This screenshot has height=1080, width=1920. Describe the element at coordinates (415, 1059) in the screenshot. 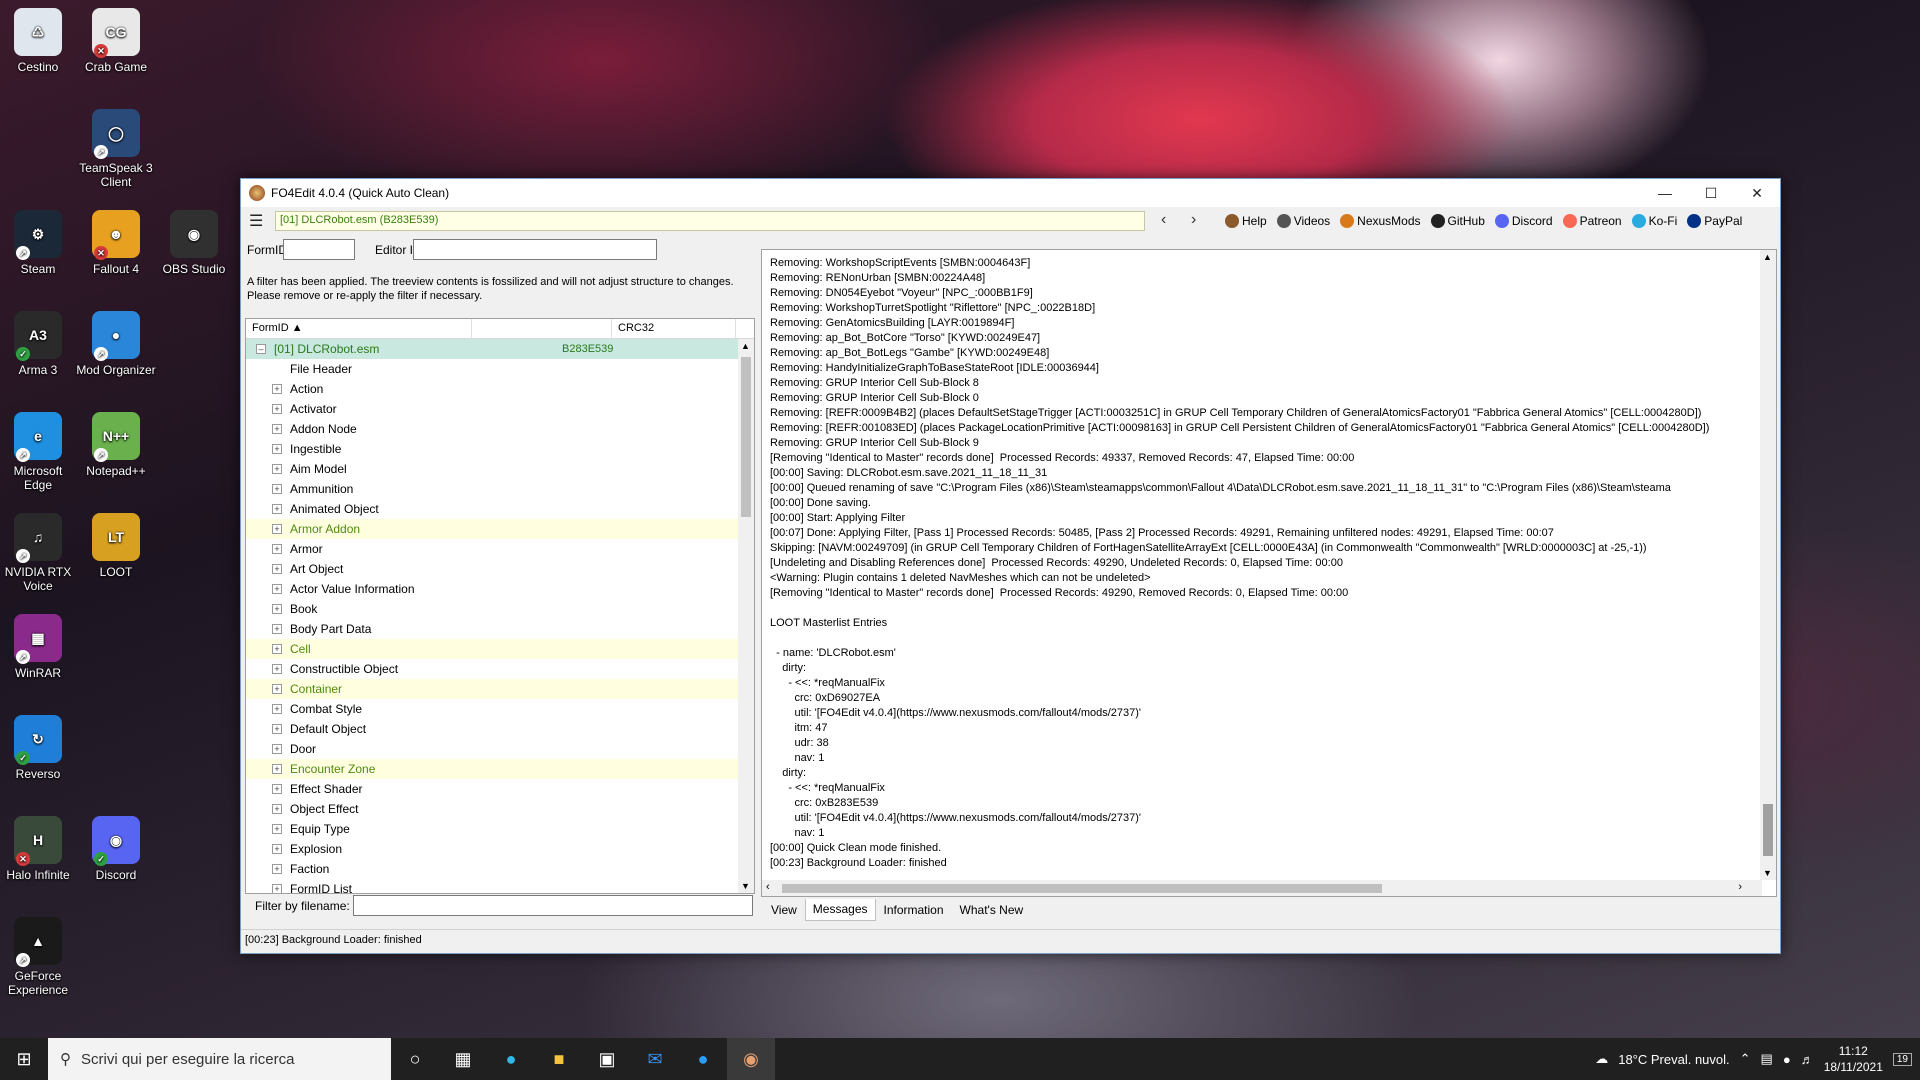

I see `cortana-icon: ○` at that location.